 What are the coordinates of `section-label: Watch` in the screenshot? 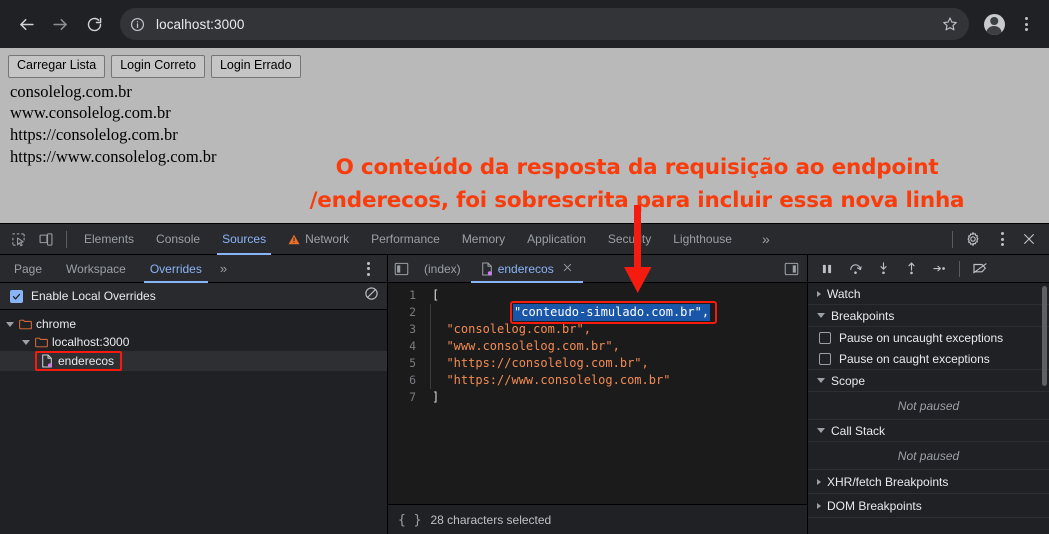 It's located at (844, 293).